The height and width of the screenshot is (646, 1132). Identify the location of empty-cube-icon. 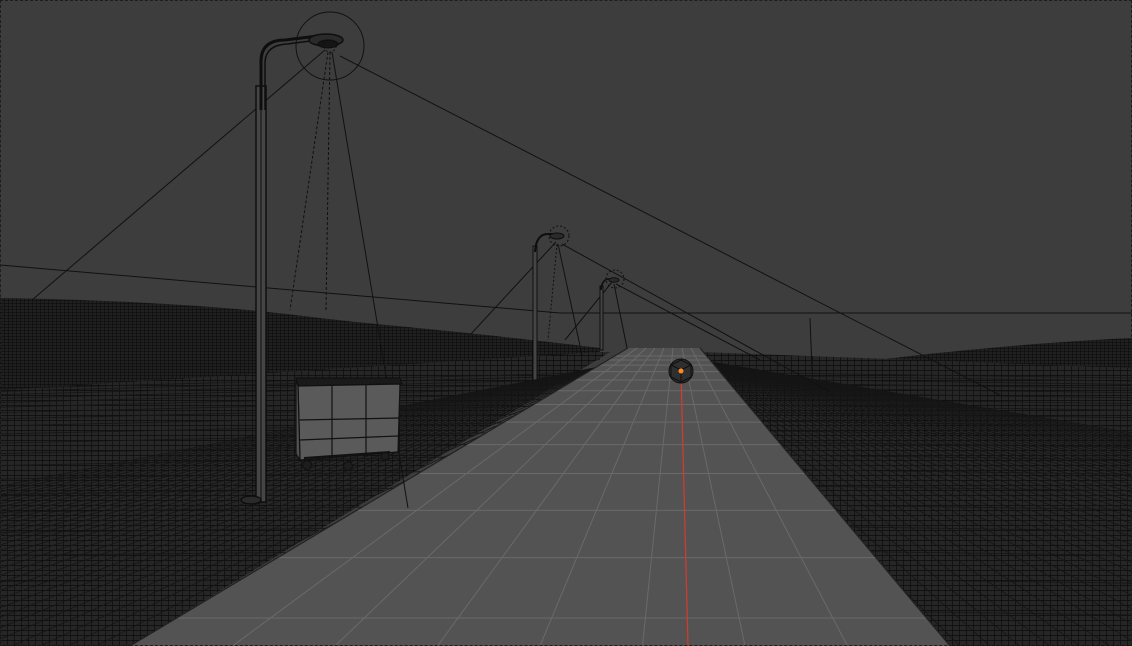
(681, 371).